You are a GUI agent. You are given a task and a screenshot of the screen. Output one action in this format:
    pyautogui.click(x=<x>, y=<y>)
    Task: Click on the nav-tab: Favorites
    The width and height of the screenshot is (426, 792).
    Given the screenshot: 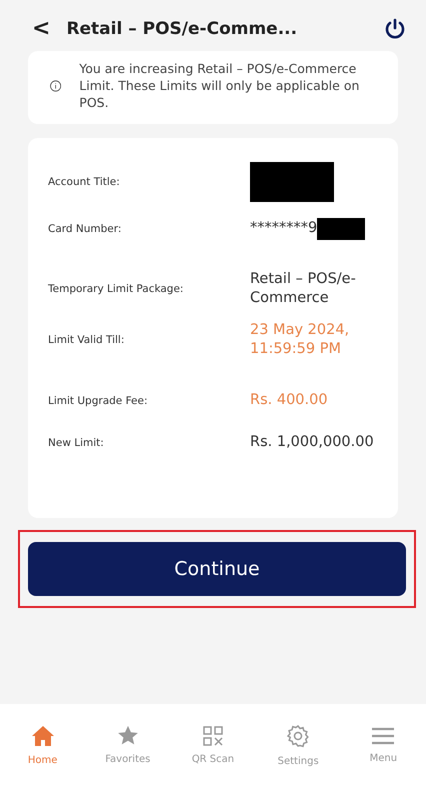 What is the action you would take?
    pyautogui.click(x=127, y=745)
    